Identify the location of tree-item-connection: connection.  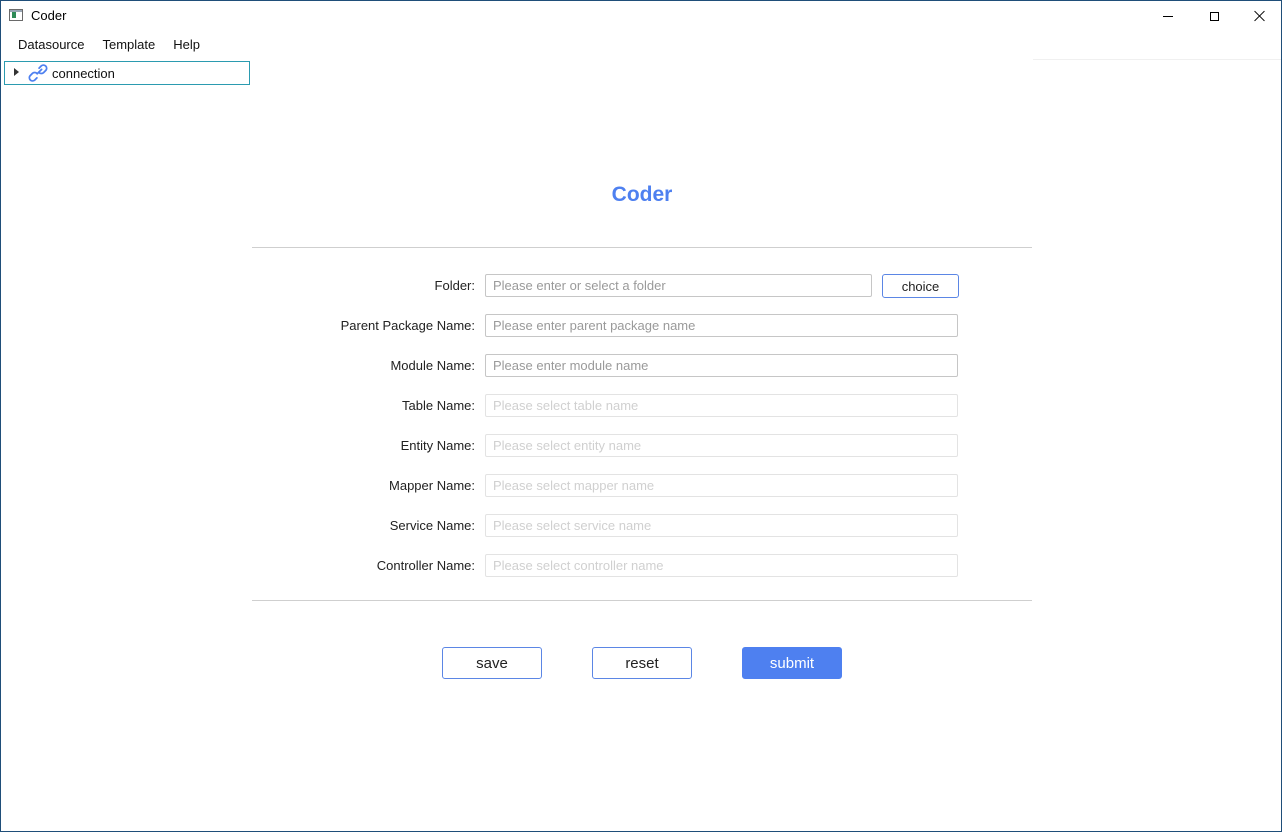
(127, 73).